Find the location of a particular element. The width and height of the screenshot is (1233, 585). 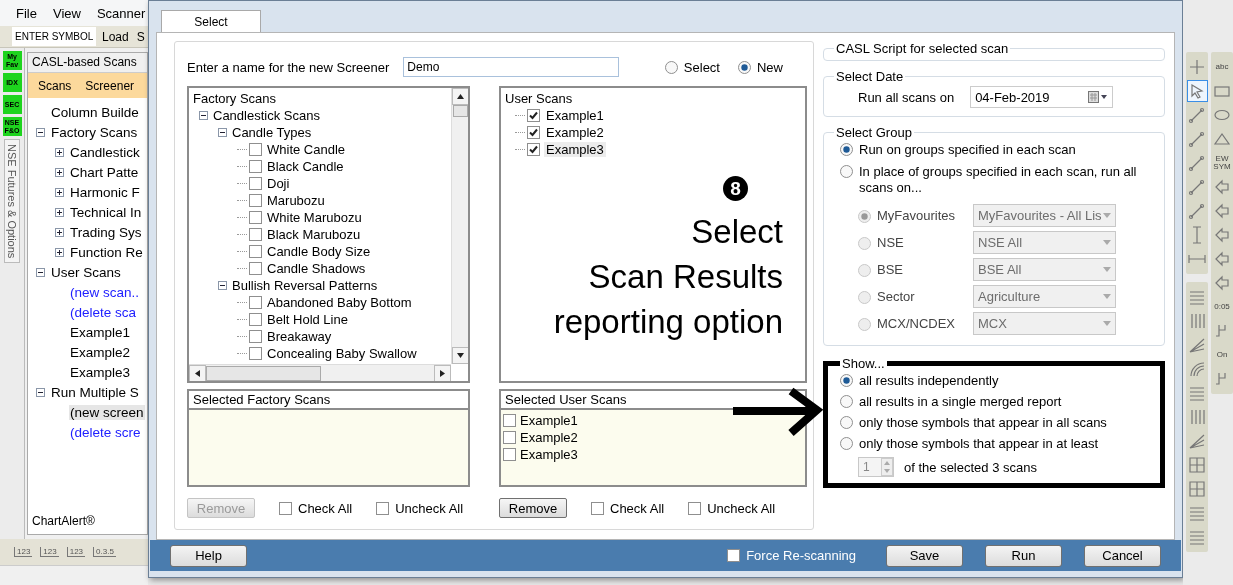

scan-name: Example3 is located at coordinates (575, 150).